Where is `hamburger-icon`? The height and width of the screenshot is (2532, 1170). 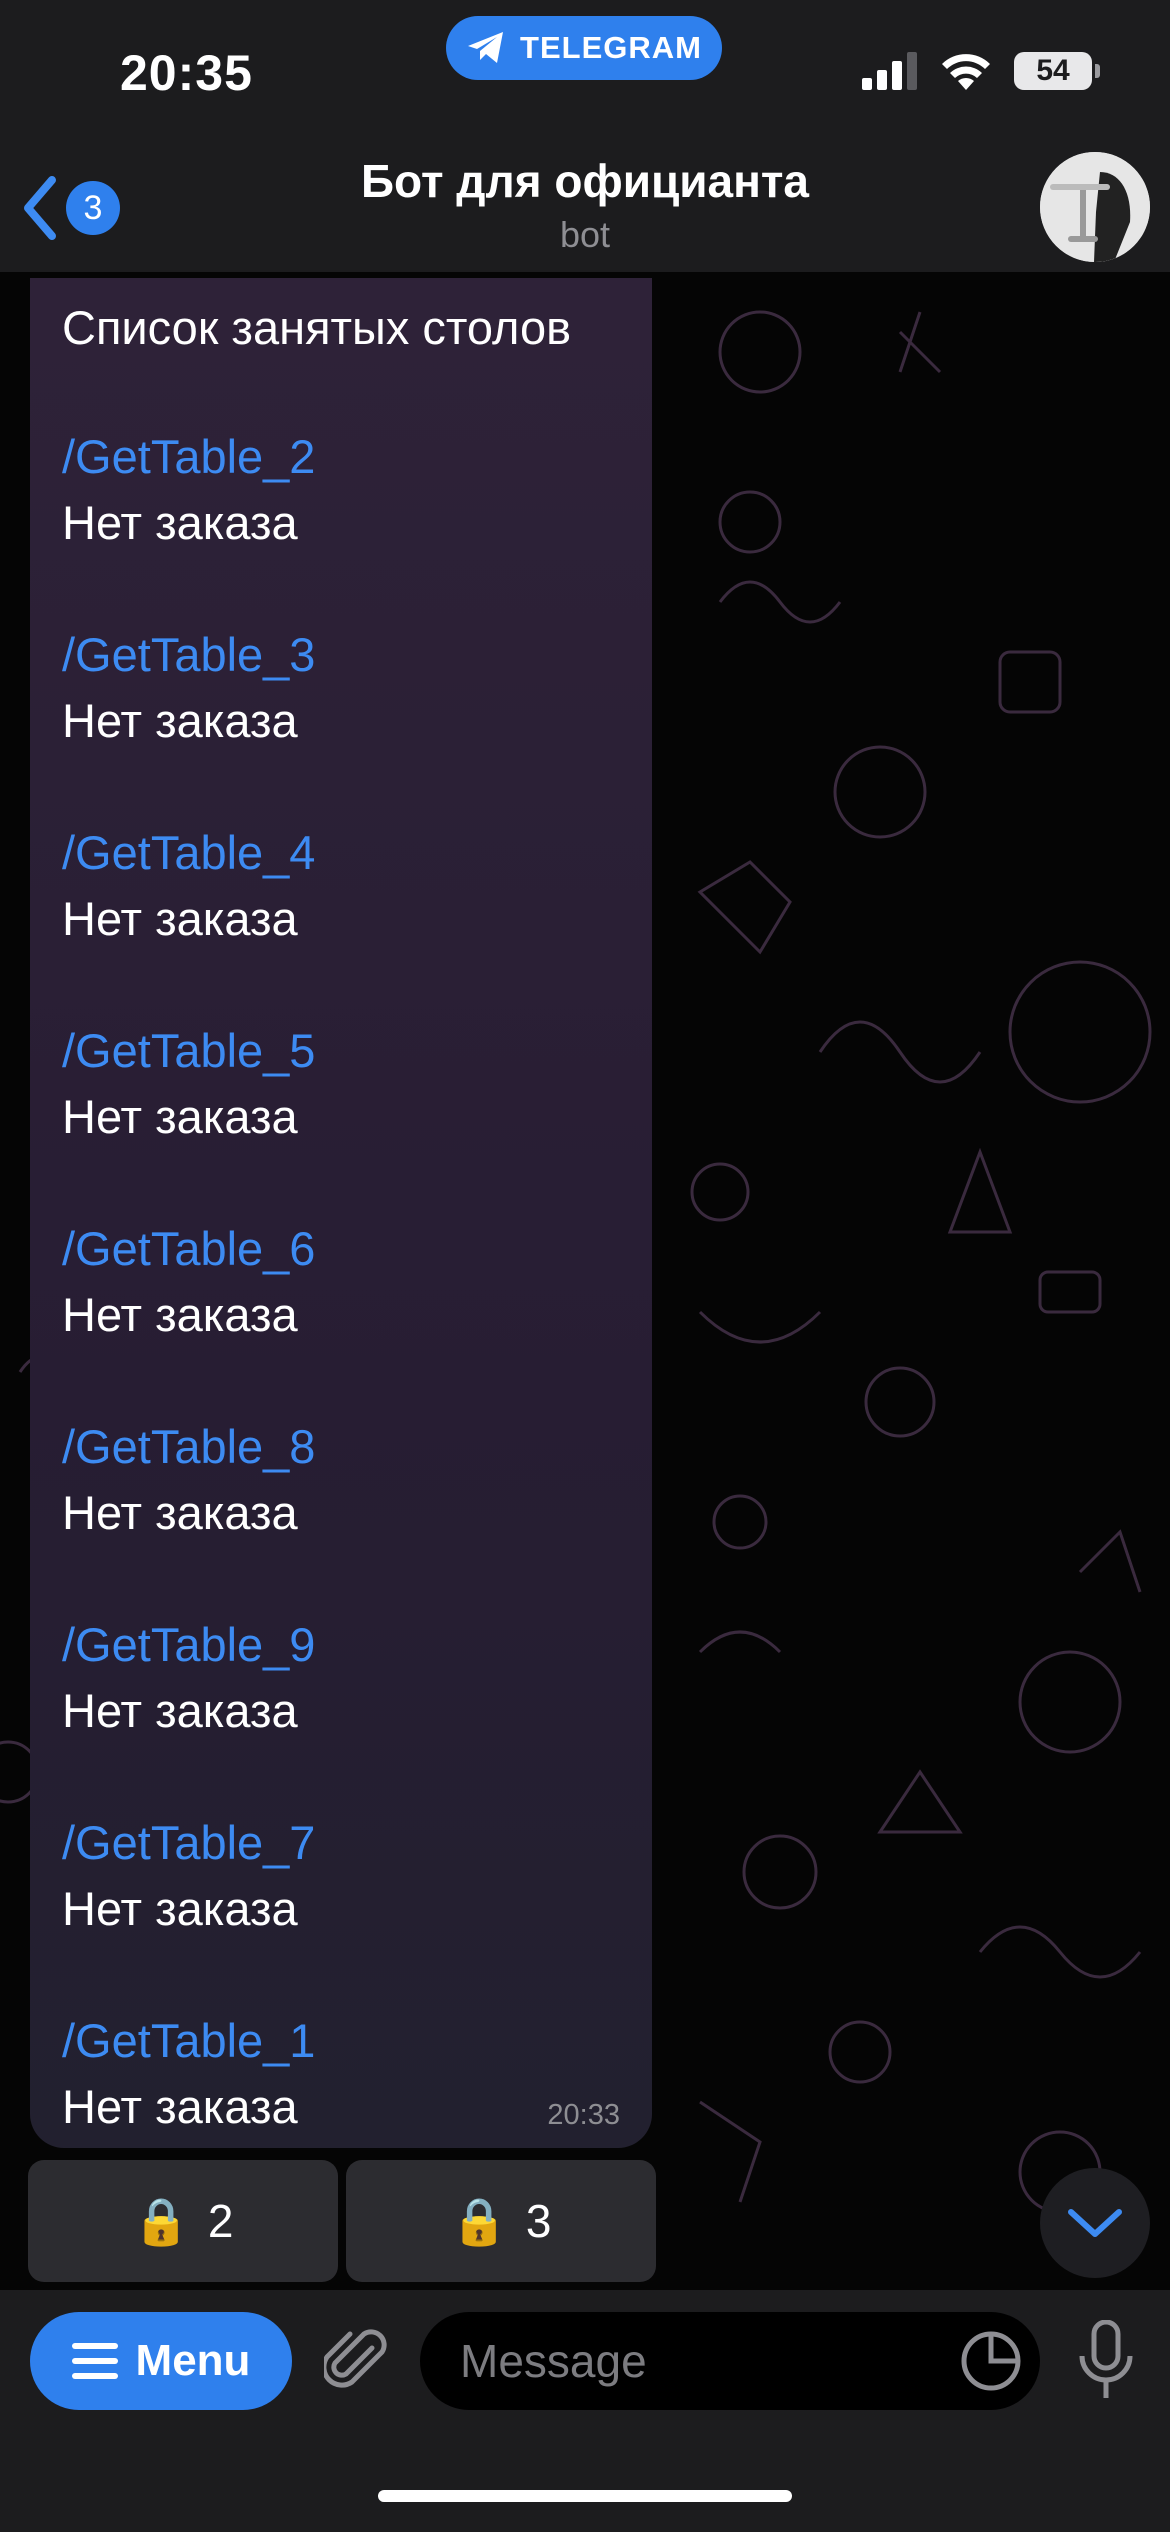 hamburger-icon is located at coordinates (94, 2361).